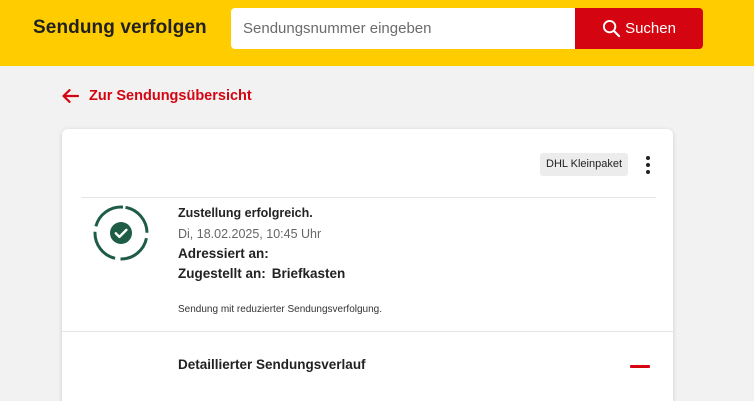 The height and width of the screenshot is (401, 754). I want to click on delivered-row: Zugestellt an: Briefkasten, so click(261, 273).